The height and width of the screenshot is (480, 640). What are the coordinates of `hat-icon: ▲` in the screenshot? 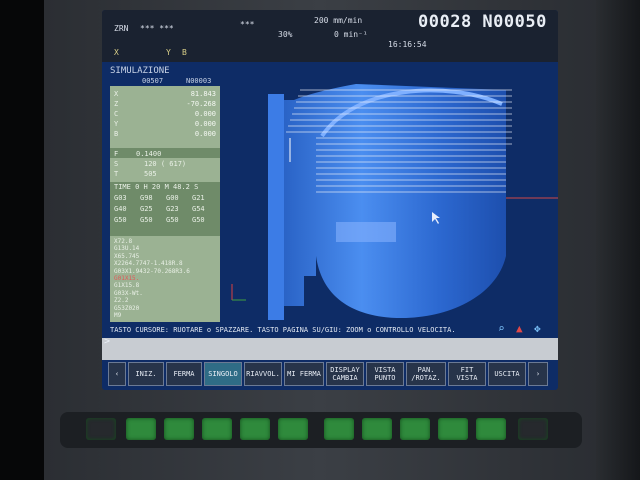 It's located at (519, 328).